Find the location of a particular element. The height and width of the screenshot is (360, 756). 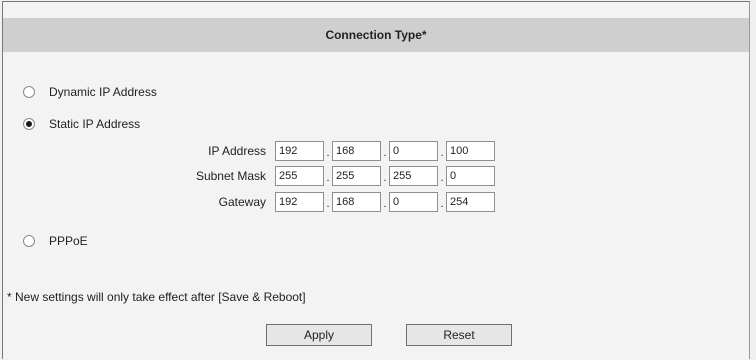

section-header: Connection Type* is located at coordinates (376, 35).